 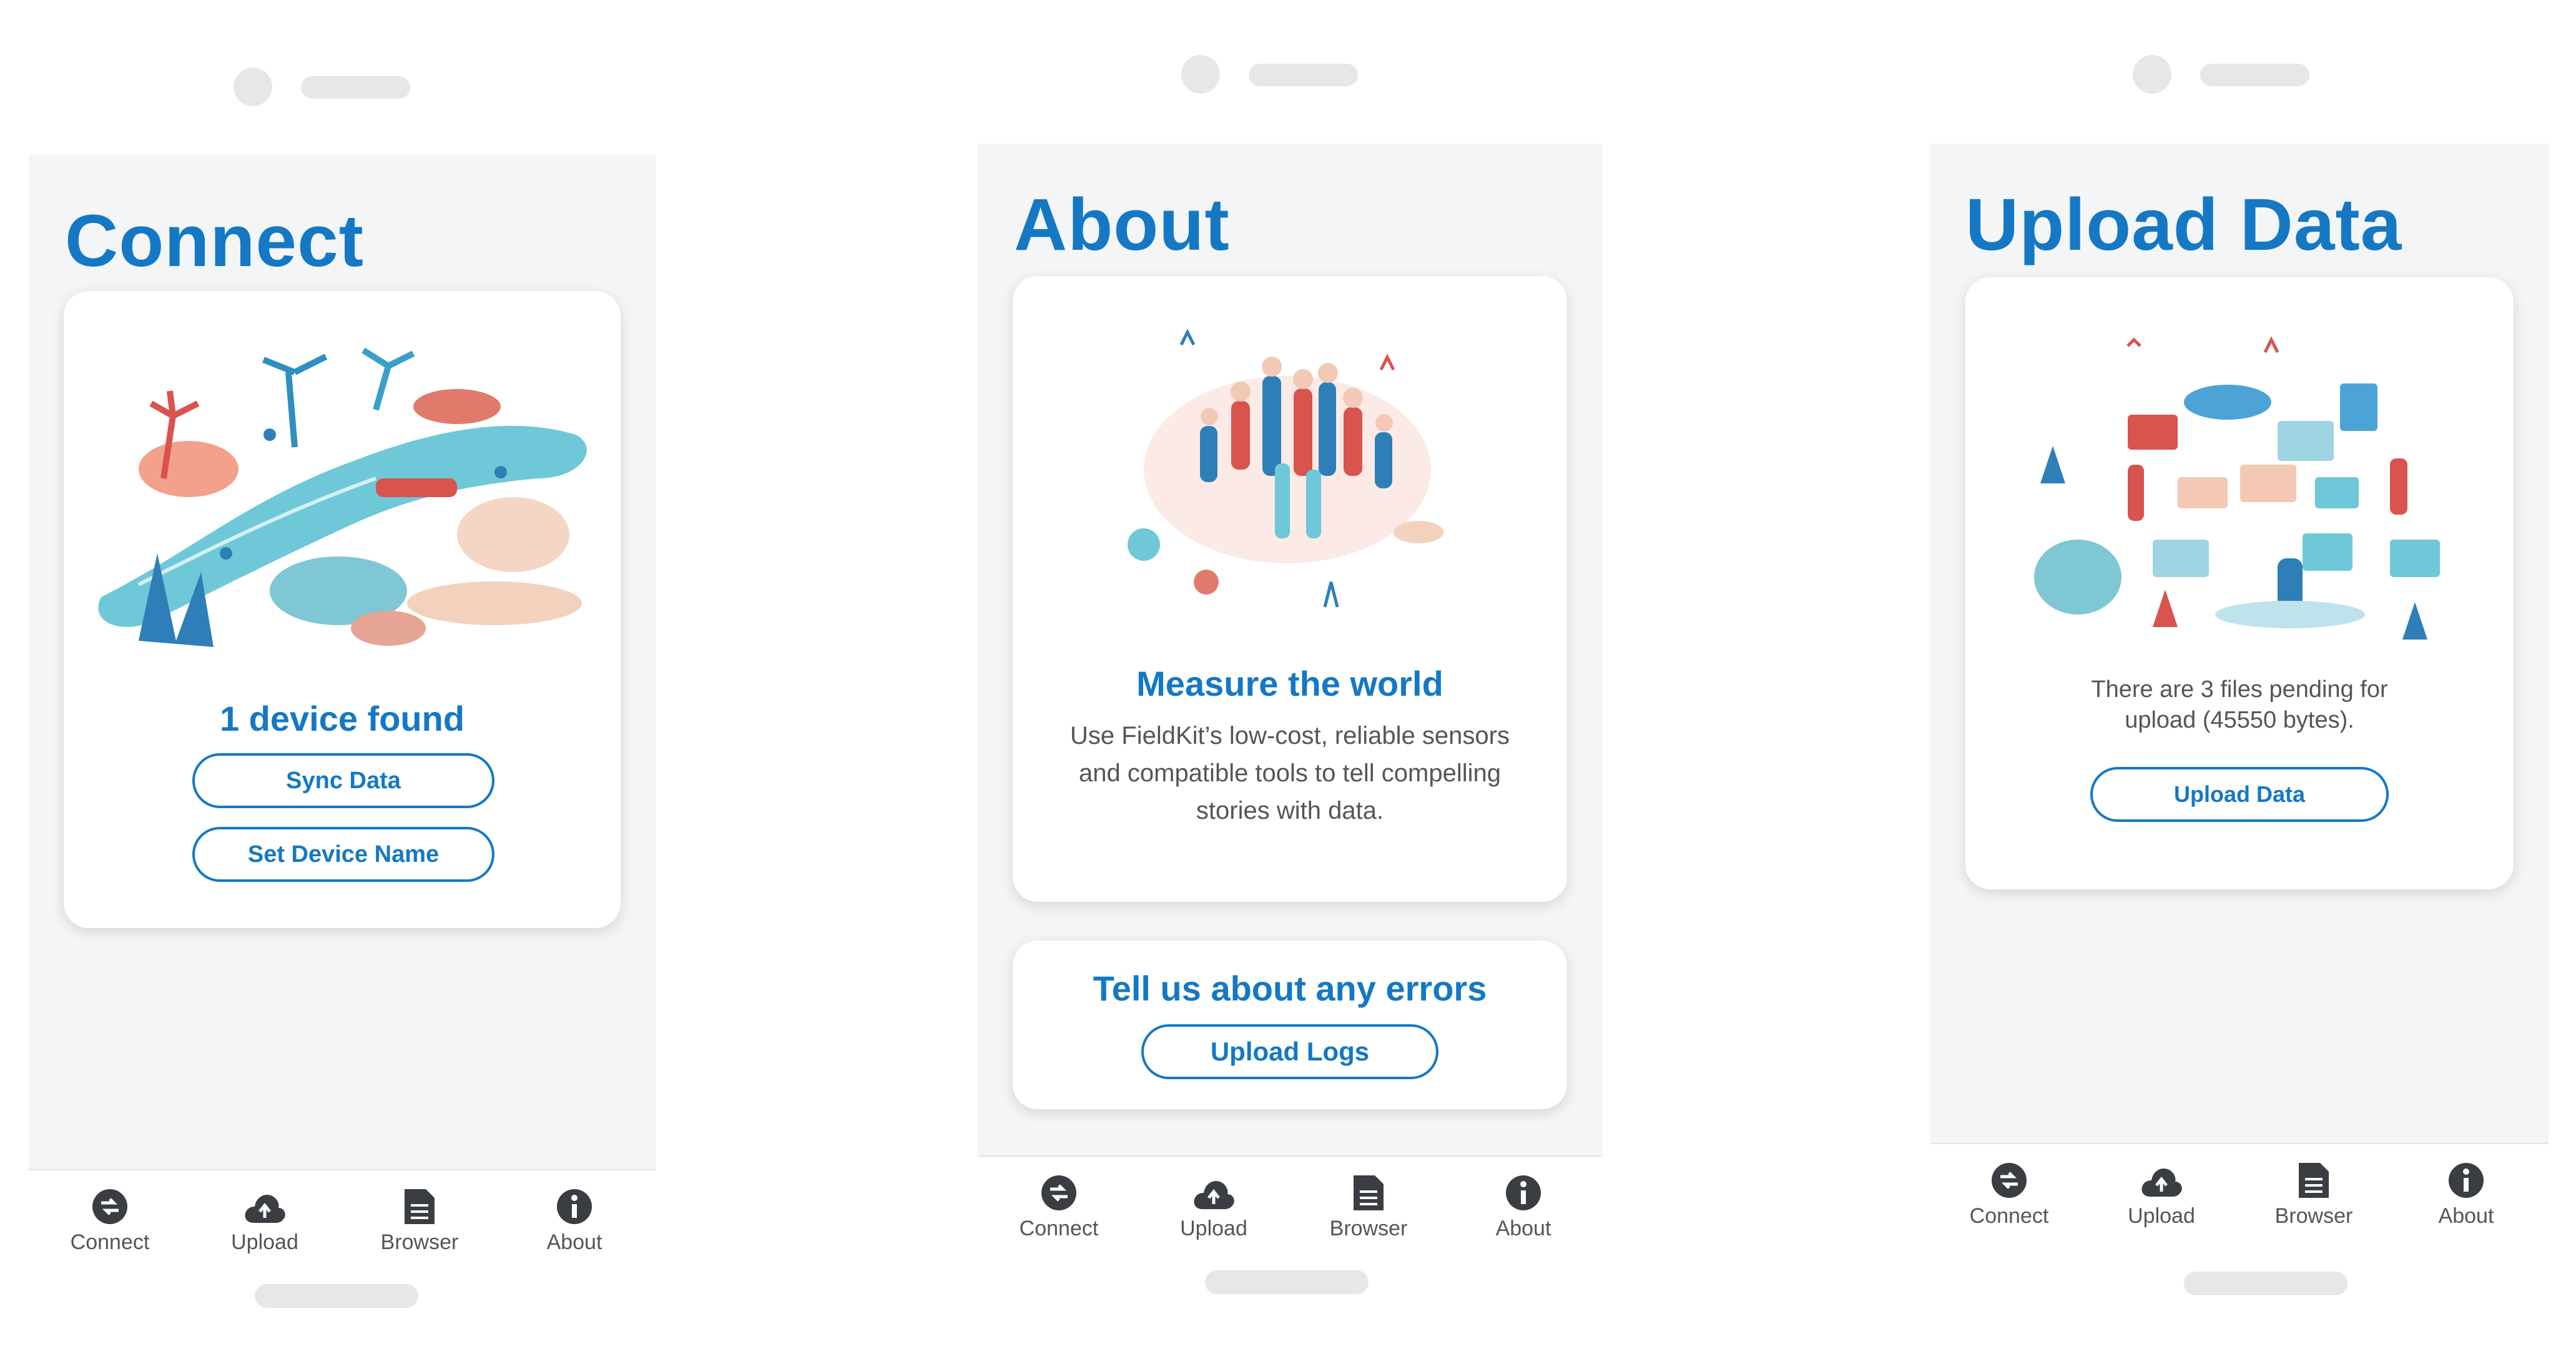 What do you see at coordinates (1290, 988) in the screenshot?
I see `errors-heading: Tell us about any errors` at bounding box center [1290, 988].